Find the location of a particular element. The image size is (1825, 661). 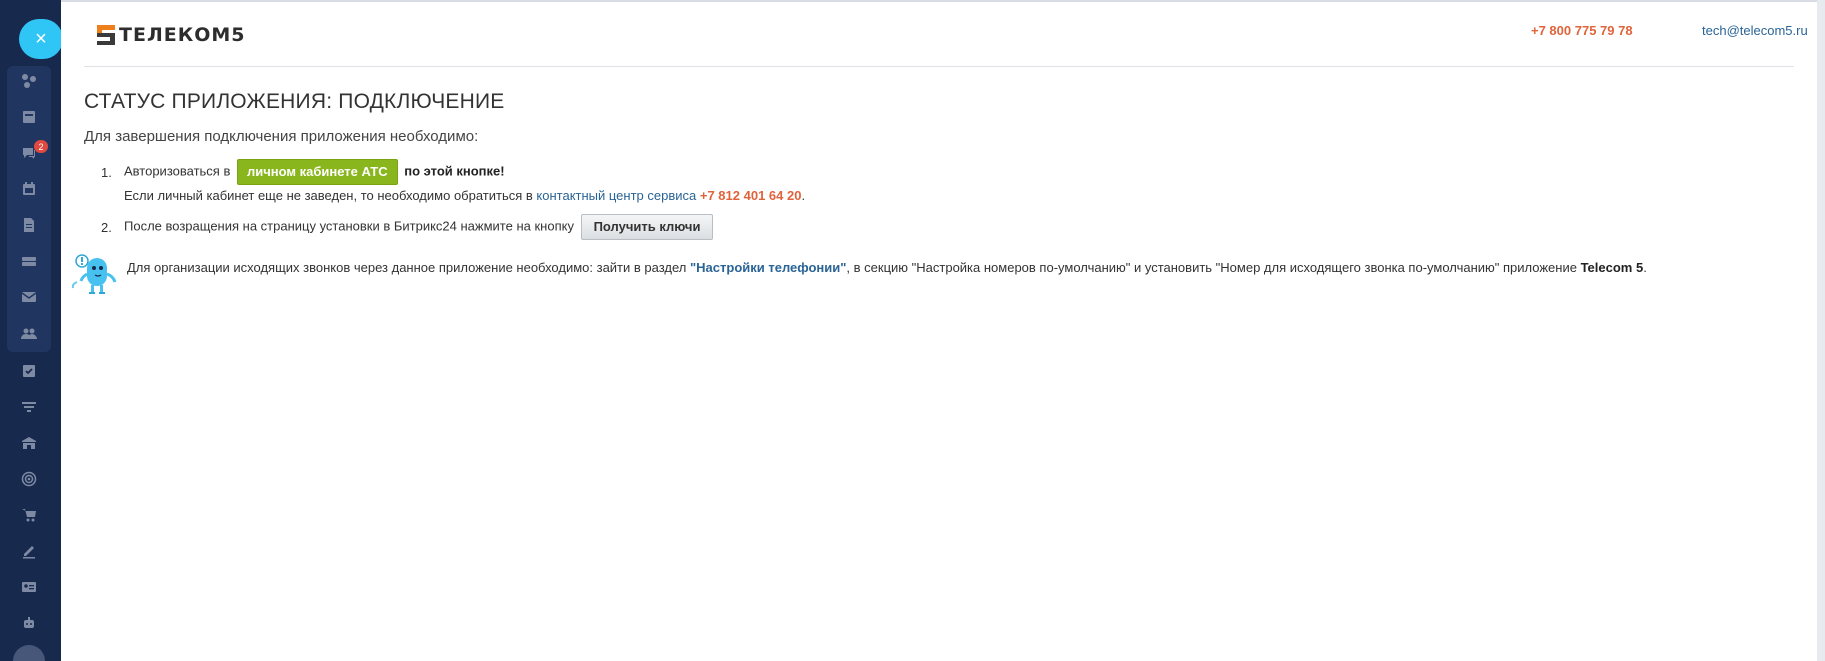

personal-cabinet-button: личном кабинете АТС is located at coordinates (317, 172).